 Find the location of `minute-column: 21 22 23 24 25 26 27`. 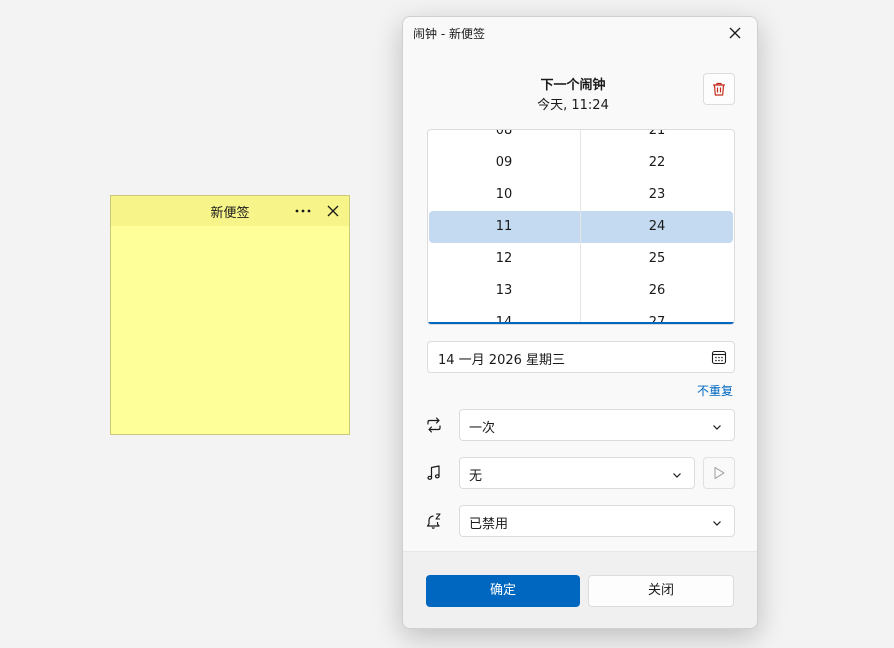

minute-column: 21 22 23 24 25 26 27 is located at coordinates (657, 227).